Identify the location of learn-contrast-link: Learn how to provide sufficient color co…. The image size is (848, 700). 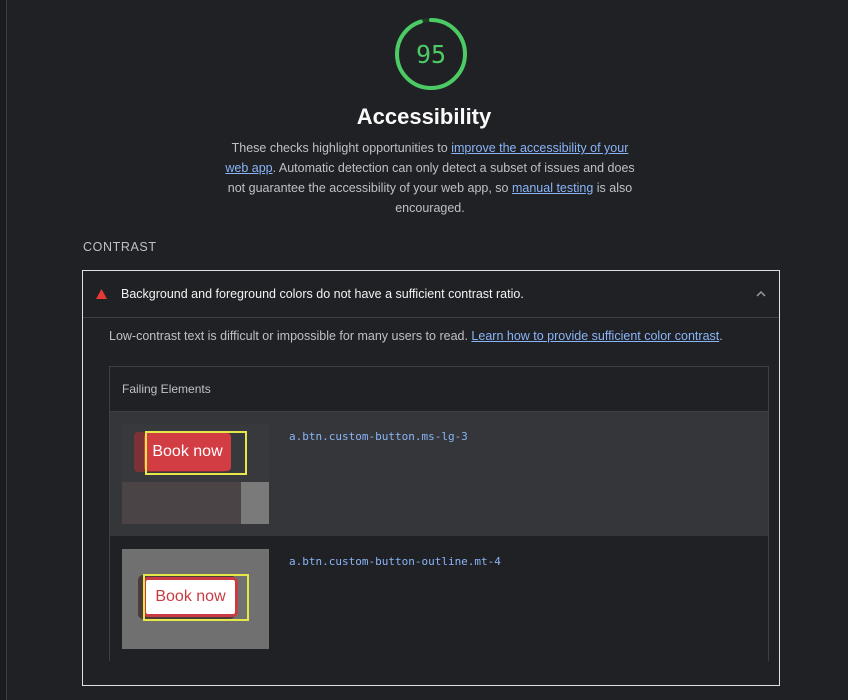
(595, 336).